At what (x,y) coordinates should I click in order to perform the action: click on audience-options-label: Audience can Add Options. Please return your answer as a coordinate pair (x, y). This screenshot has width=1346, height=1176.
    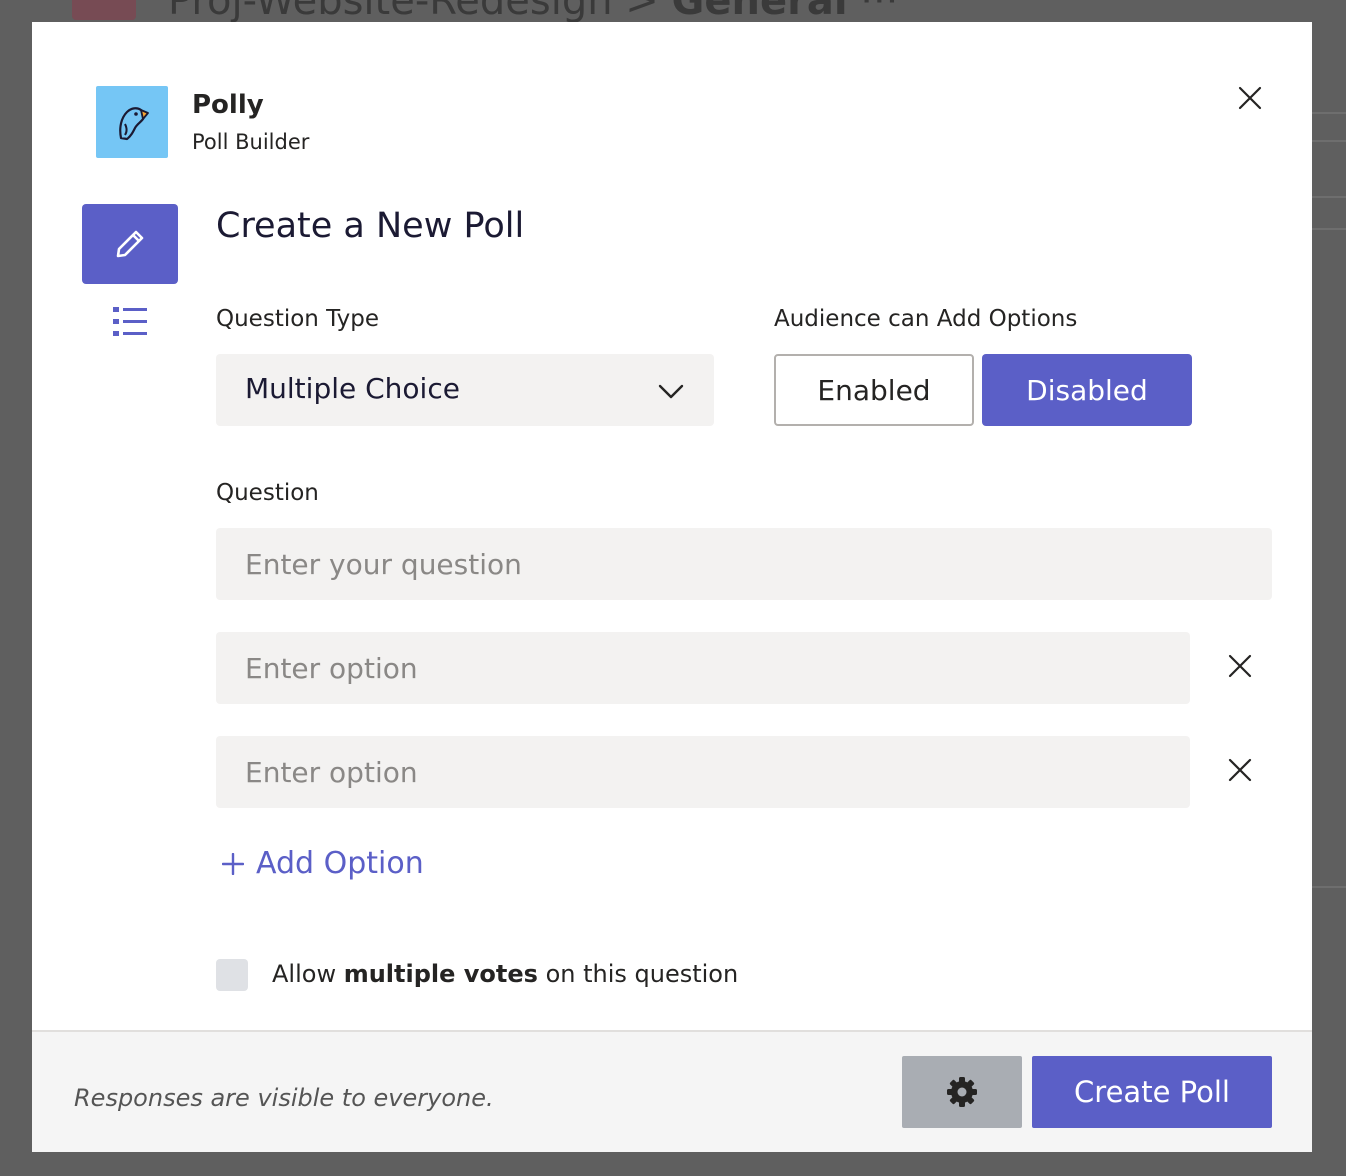
    Looking at the image, I should click on (926, 319).